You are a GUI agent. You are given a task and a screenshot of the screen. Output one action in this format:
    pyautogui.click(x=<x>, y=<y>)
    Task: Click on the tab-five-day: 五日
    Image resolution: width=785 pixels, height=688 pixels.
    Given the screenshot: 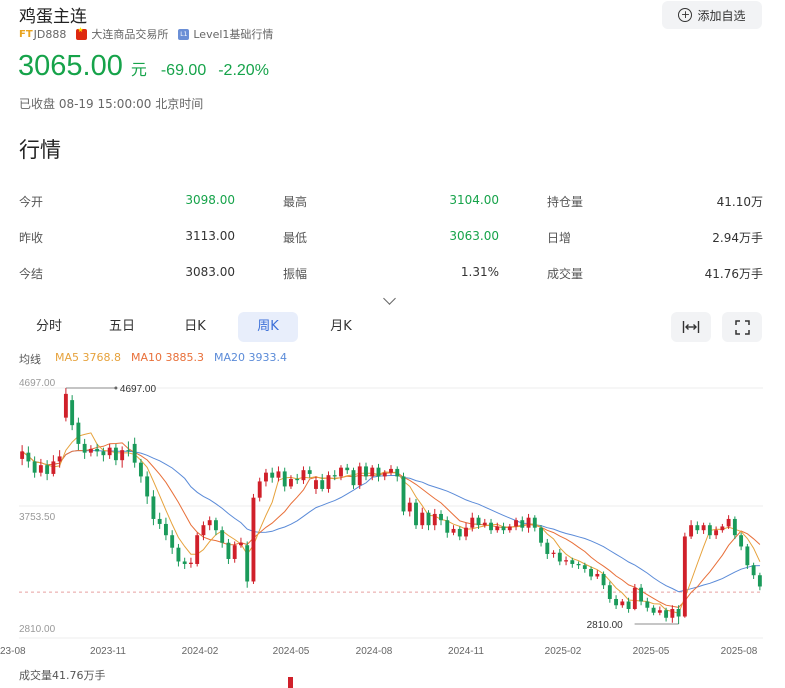 What is the action you would take?
    pyautogui.click(x=122, y=327)
    